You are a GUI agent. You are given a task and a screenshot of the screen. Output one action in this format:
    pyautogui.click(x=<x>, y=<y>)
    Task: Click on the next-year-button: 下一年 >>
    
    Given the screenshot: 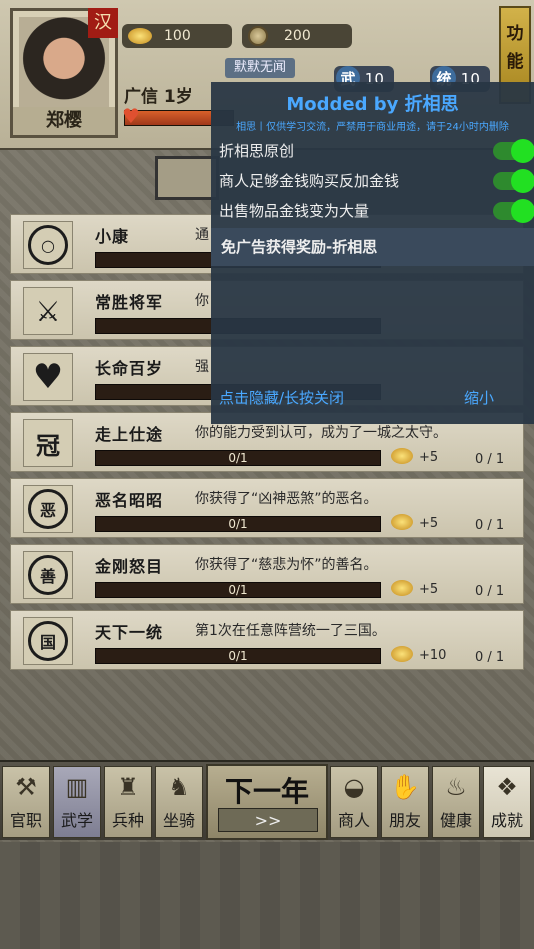 What is the action you would take?
    pyautogui.click(x=267, y=802)
    